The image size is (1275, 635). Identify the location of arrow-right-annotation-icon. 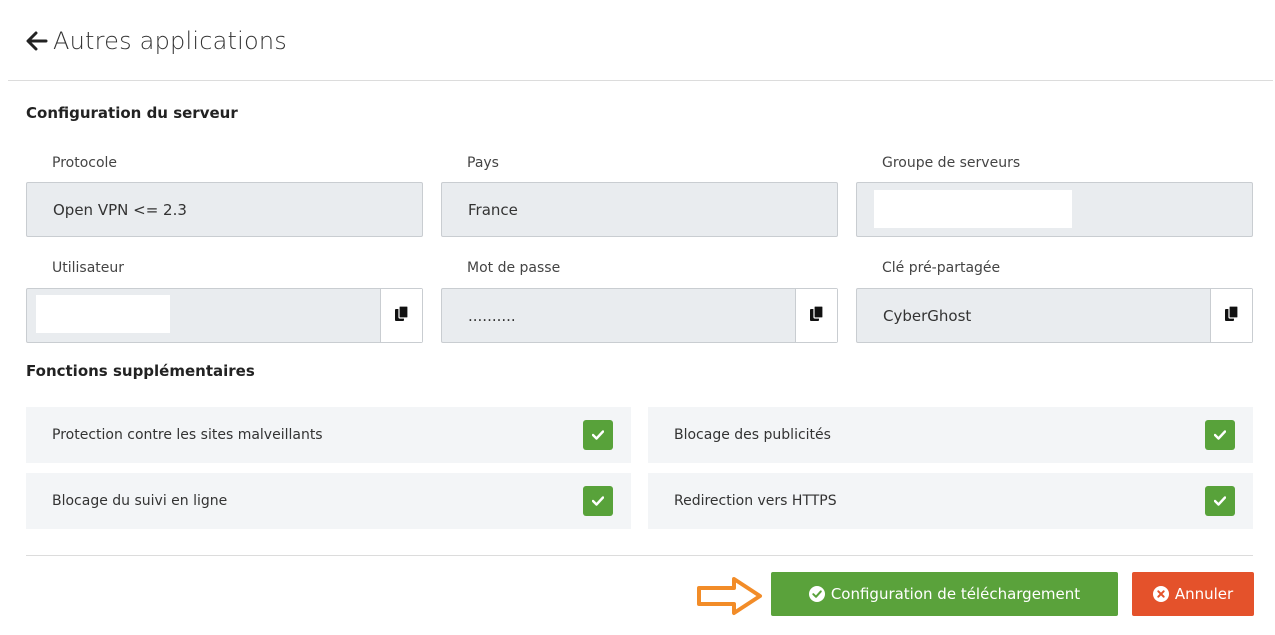
(729, 596).